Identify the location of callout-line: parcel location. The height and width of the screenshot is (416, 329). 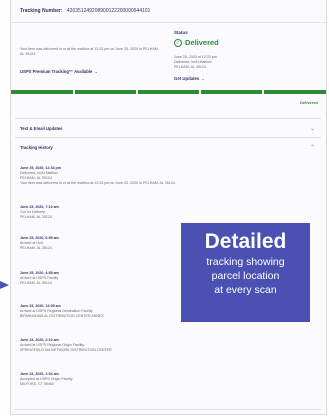
(245, 276).